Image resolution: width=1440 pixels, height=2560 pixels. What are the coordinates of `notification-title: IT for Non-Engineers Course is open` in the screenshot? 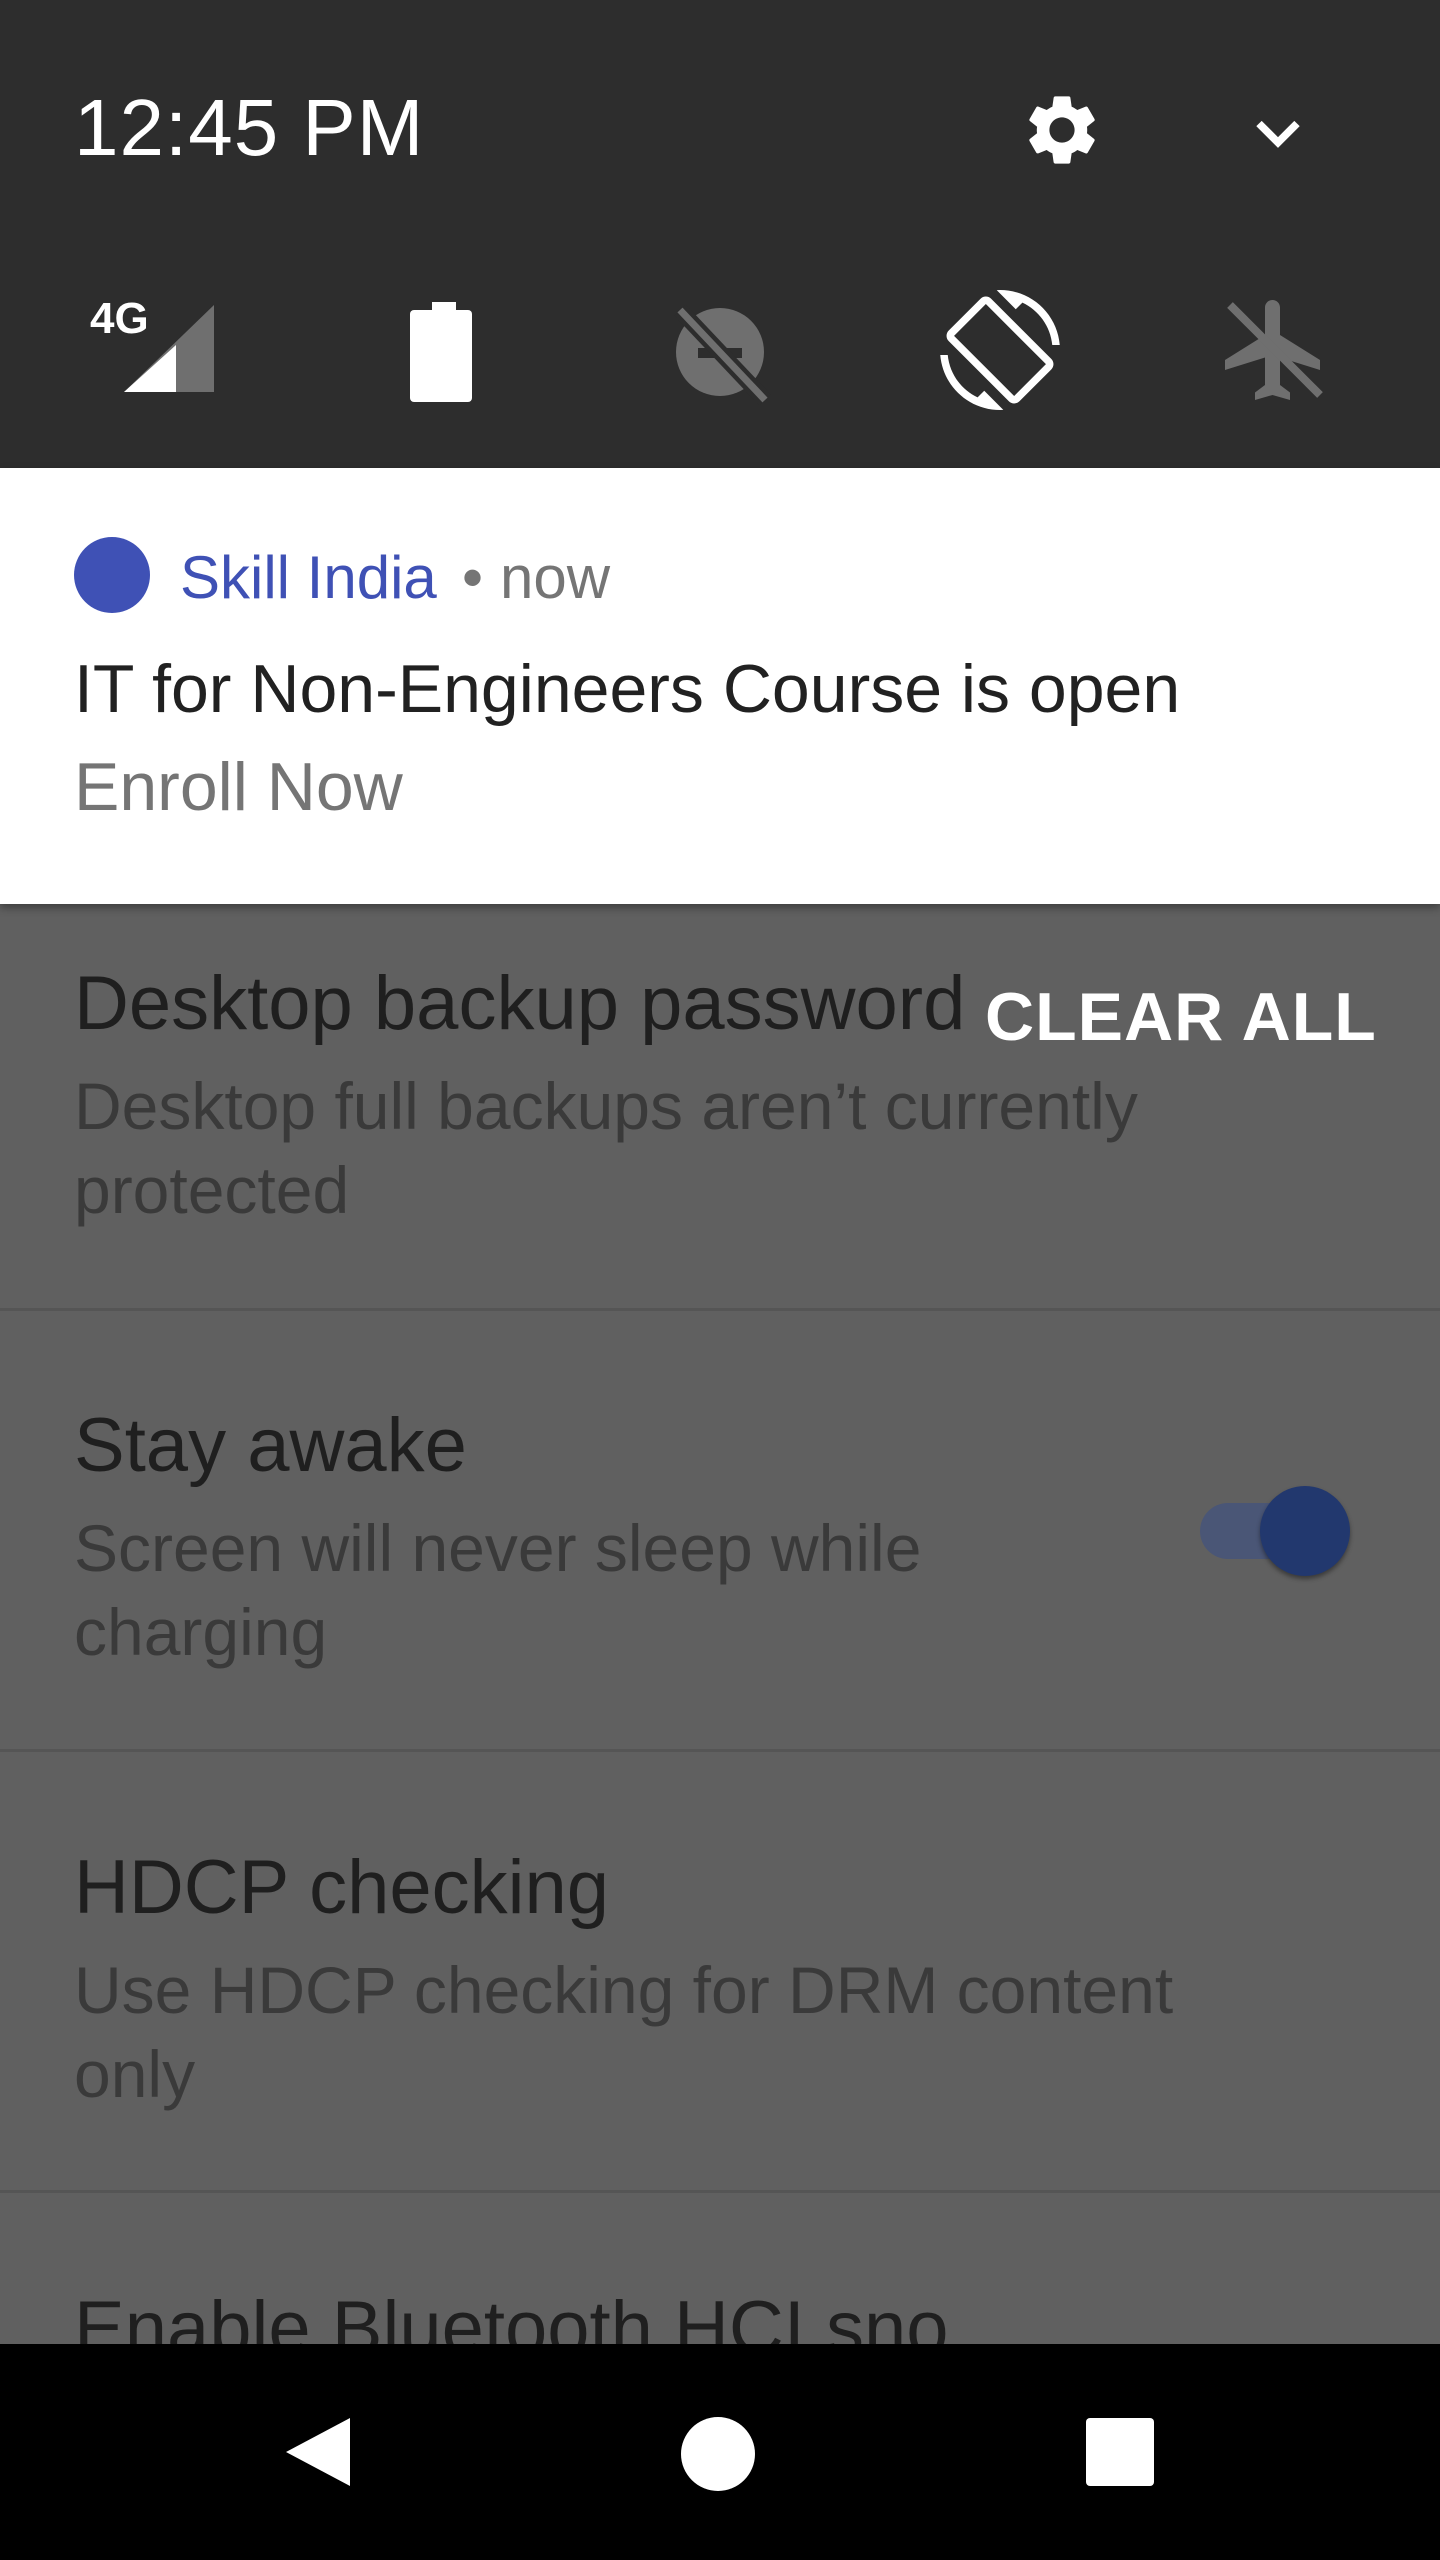 It's located at (627, 689).